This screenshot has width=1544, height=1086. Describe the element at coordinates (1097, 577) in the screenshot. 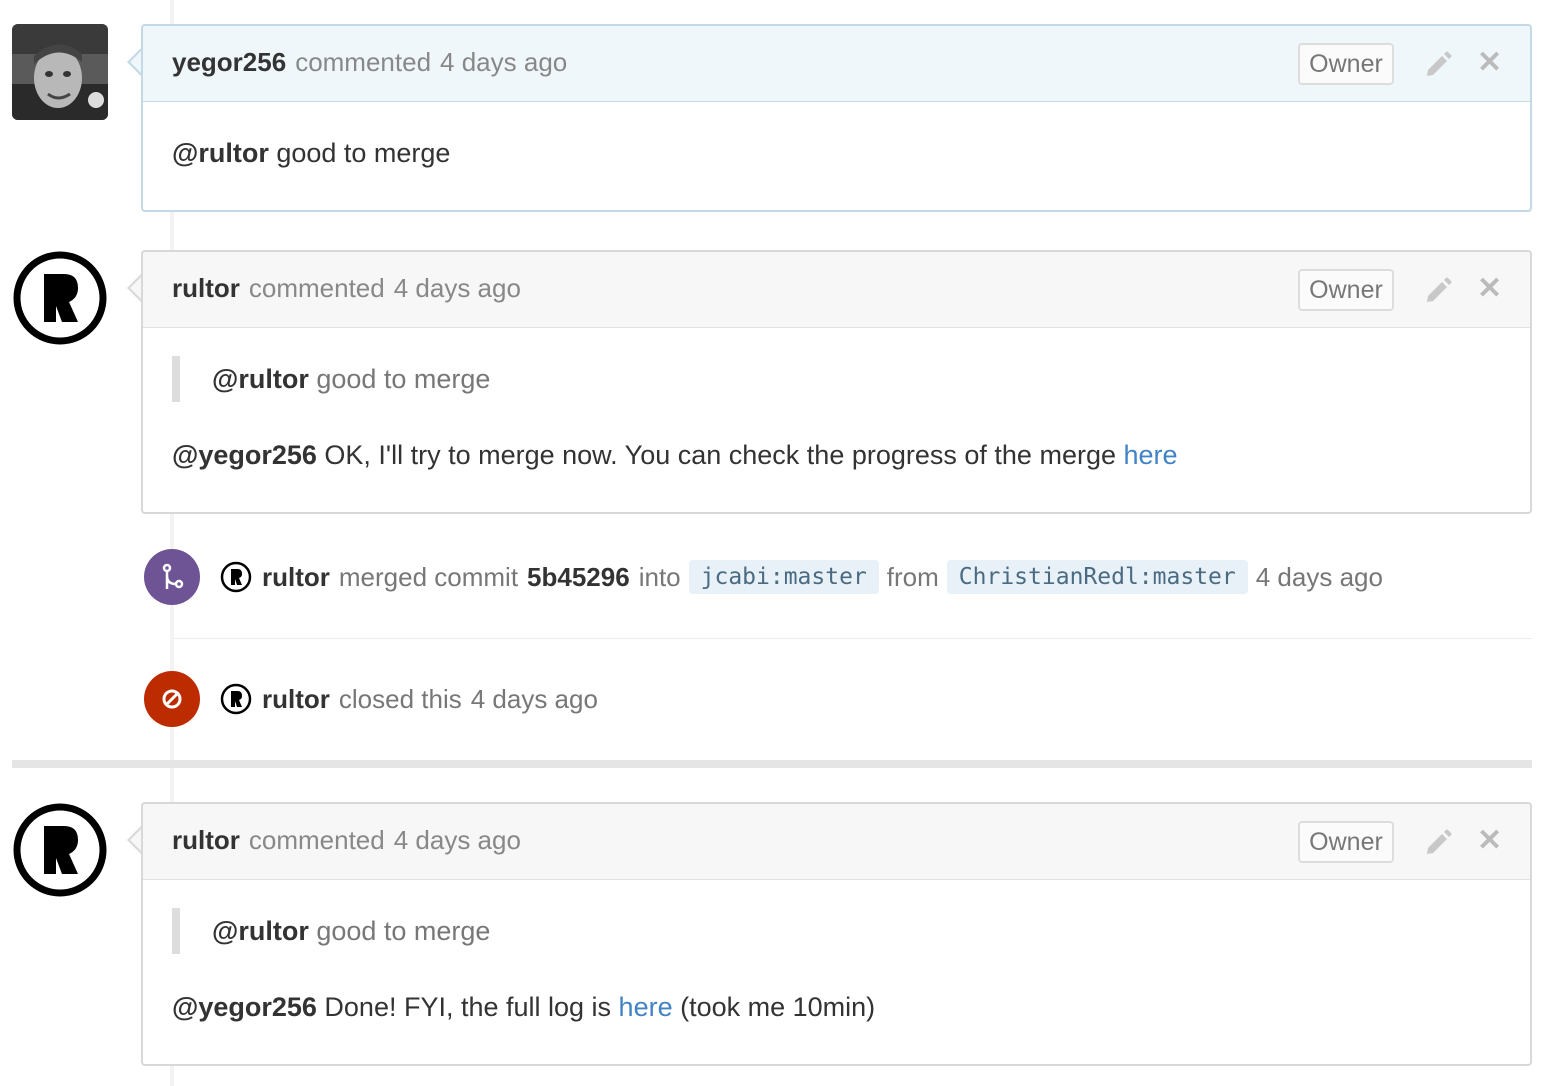

I see `source-branch: ChristianRedl:master` at that location.